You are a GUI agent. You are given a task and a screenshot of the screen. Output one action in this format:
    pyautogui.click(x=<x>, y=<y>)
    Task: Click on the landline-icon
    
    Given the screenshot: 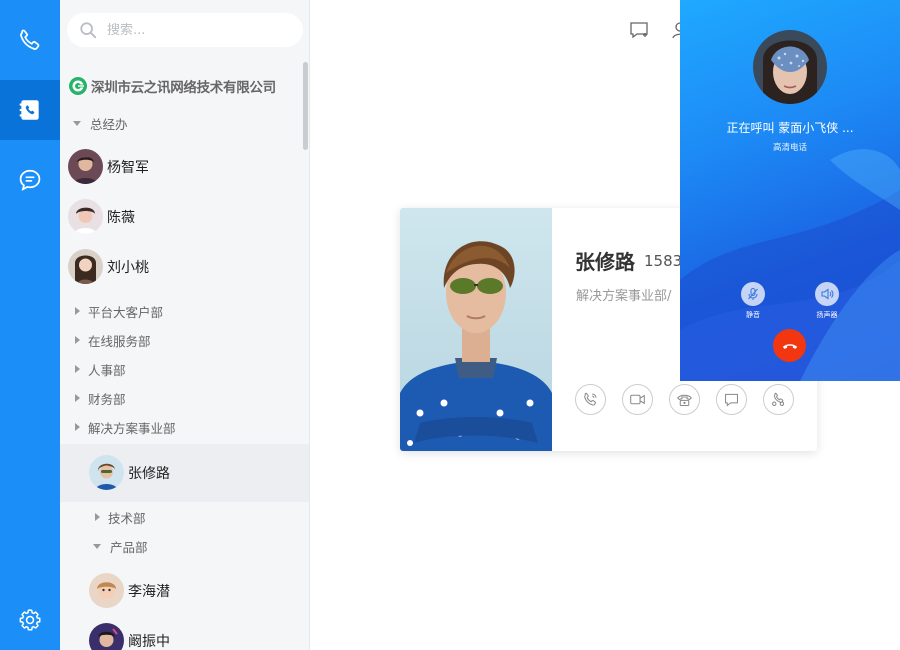 What is the action you would take?
    pyautogui.click(x=684, y=400)
    